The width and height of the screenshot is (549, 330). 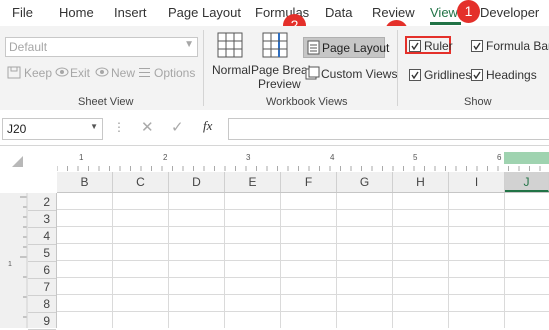 What do you see at coordinates (101, 47) in the screenshot?
I see `sheet-view-dropdown: Default ▼` at bounding box center [101, 47].